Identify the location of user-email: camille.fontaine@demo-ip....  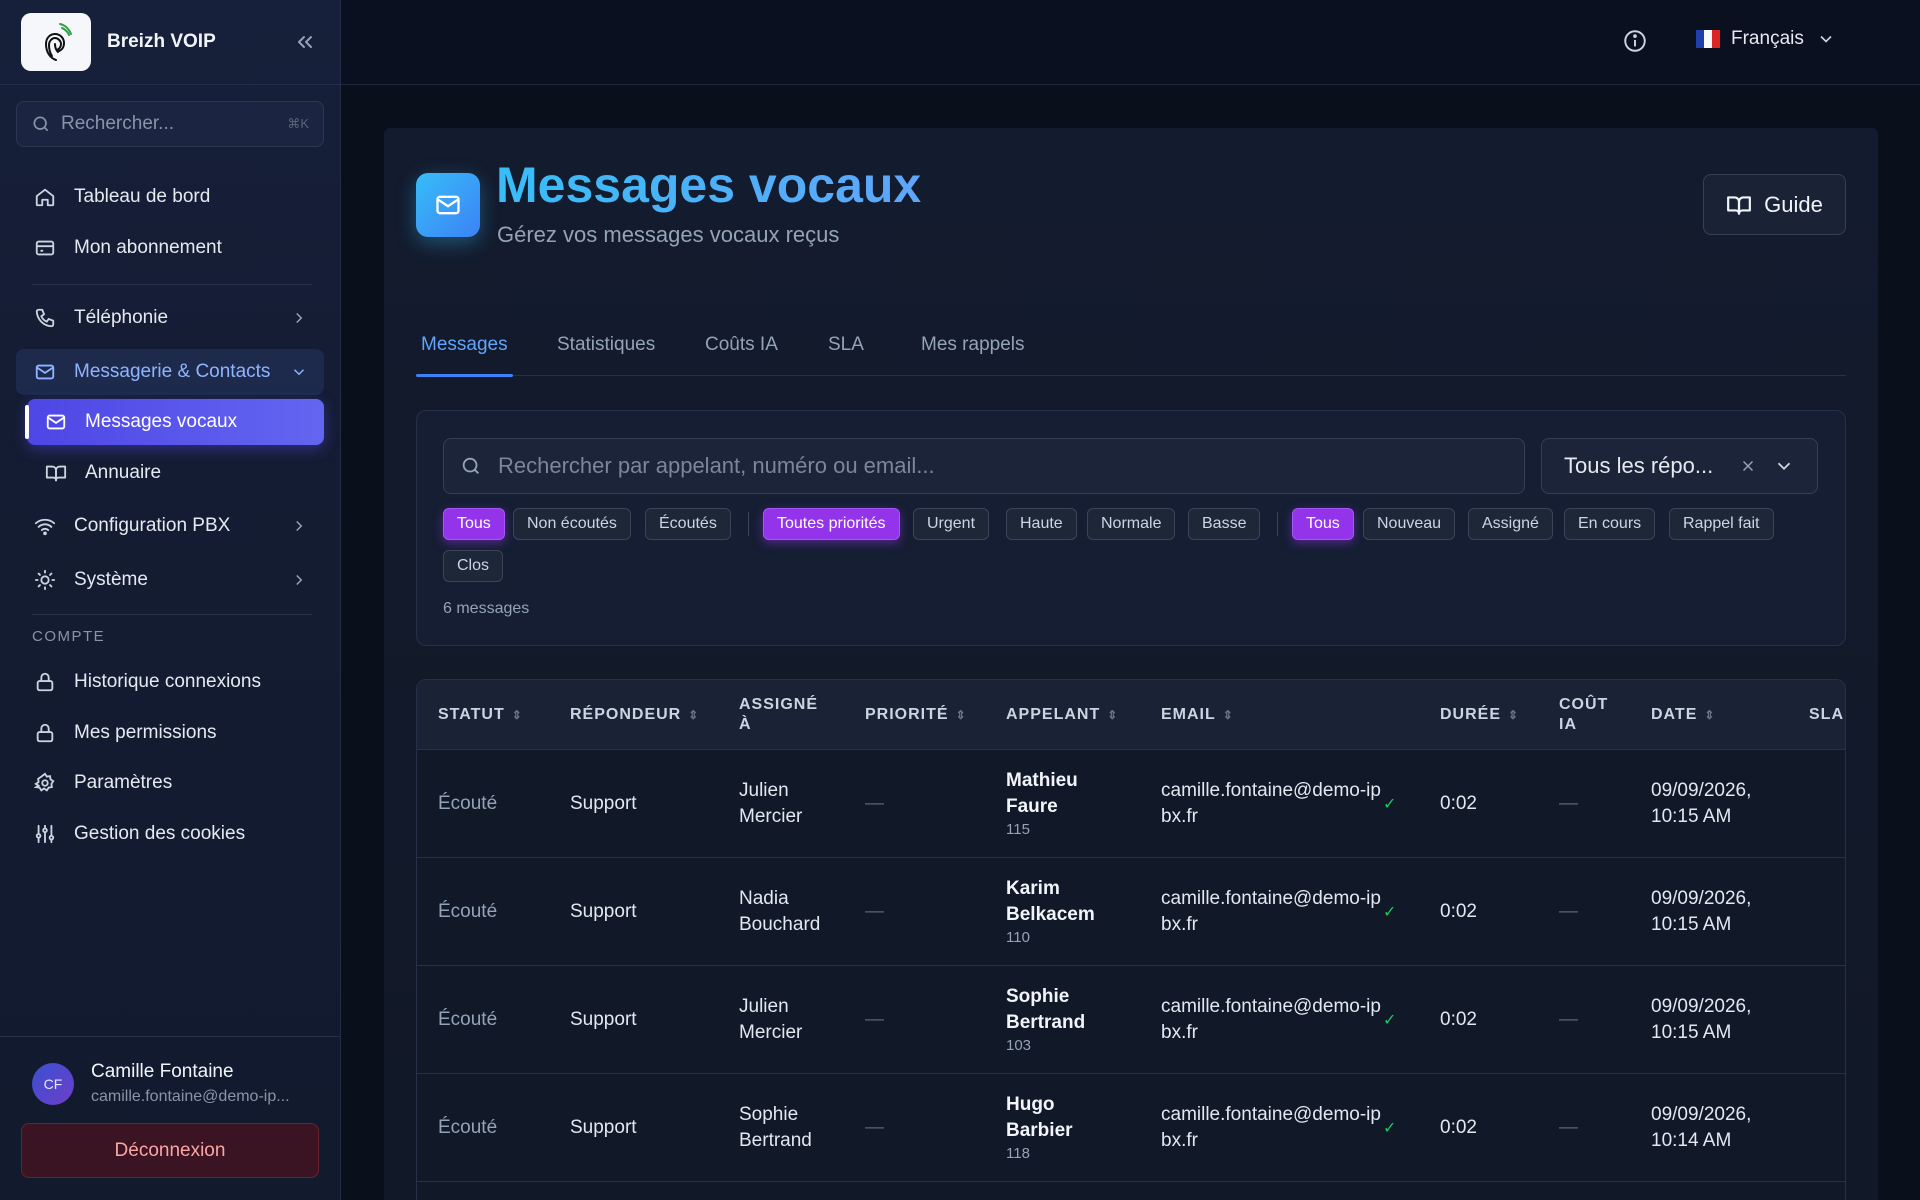
(190, 1096).